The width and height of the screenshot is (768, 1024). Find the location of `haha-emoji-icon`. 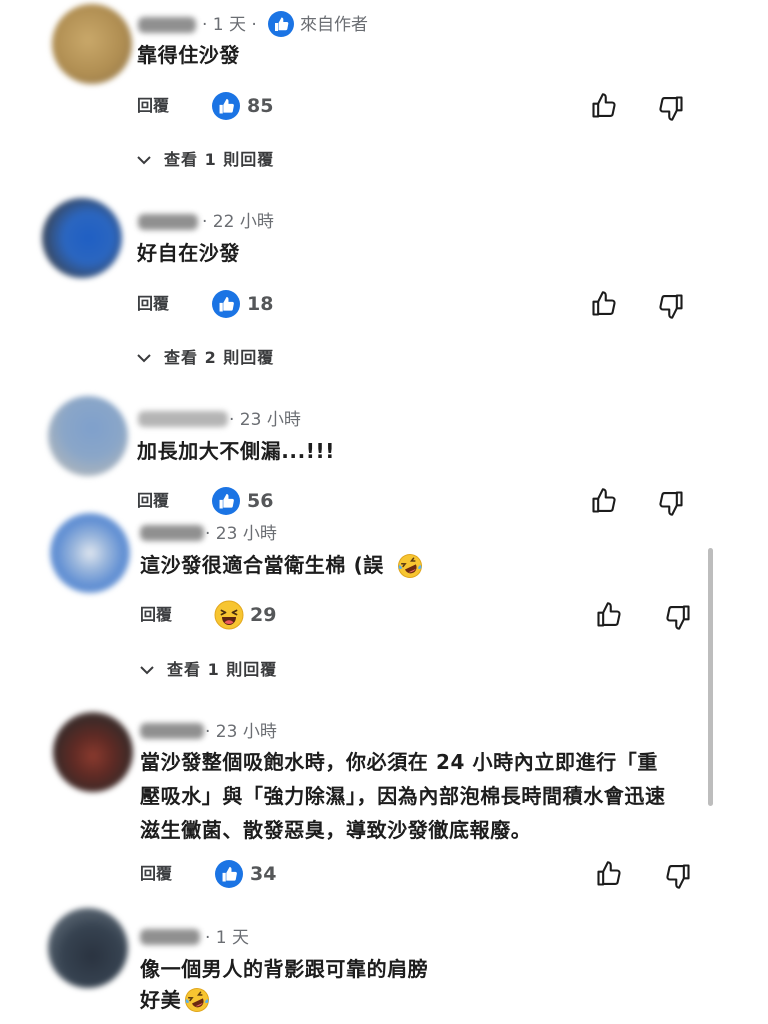

haha-emoji-icon is located at coordinates (229, 615).